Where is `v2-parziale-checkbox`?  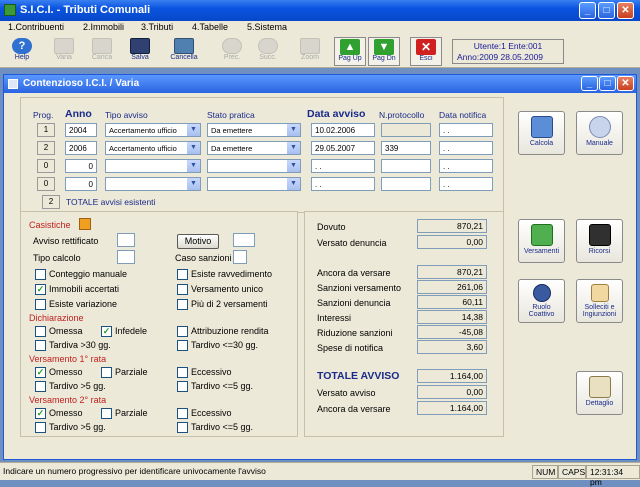 v2-parziale-checkbox is located at coordinates (106, 413).